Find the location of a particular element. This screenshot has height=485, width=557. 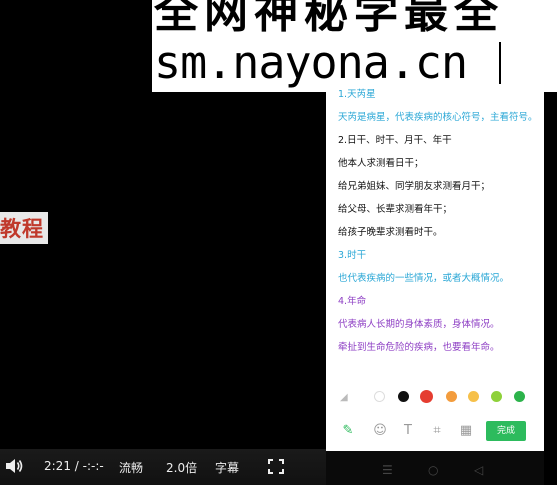

watermark-title: 全网神秘学最全 is located at coordinates (329, 19).